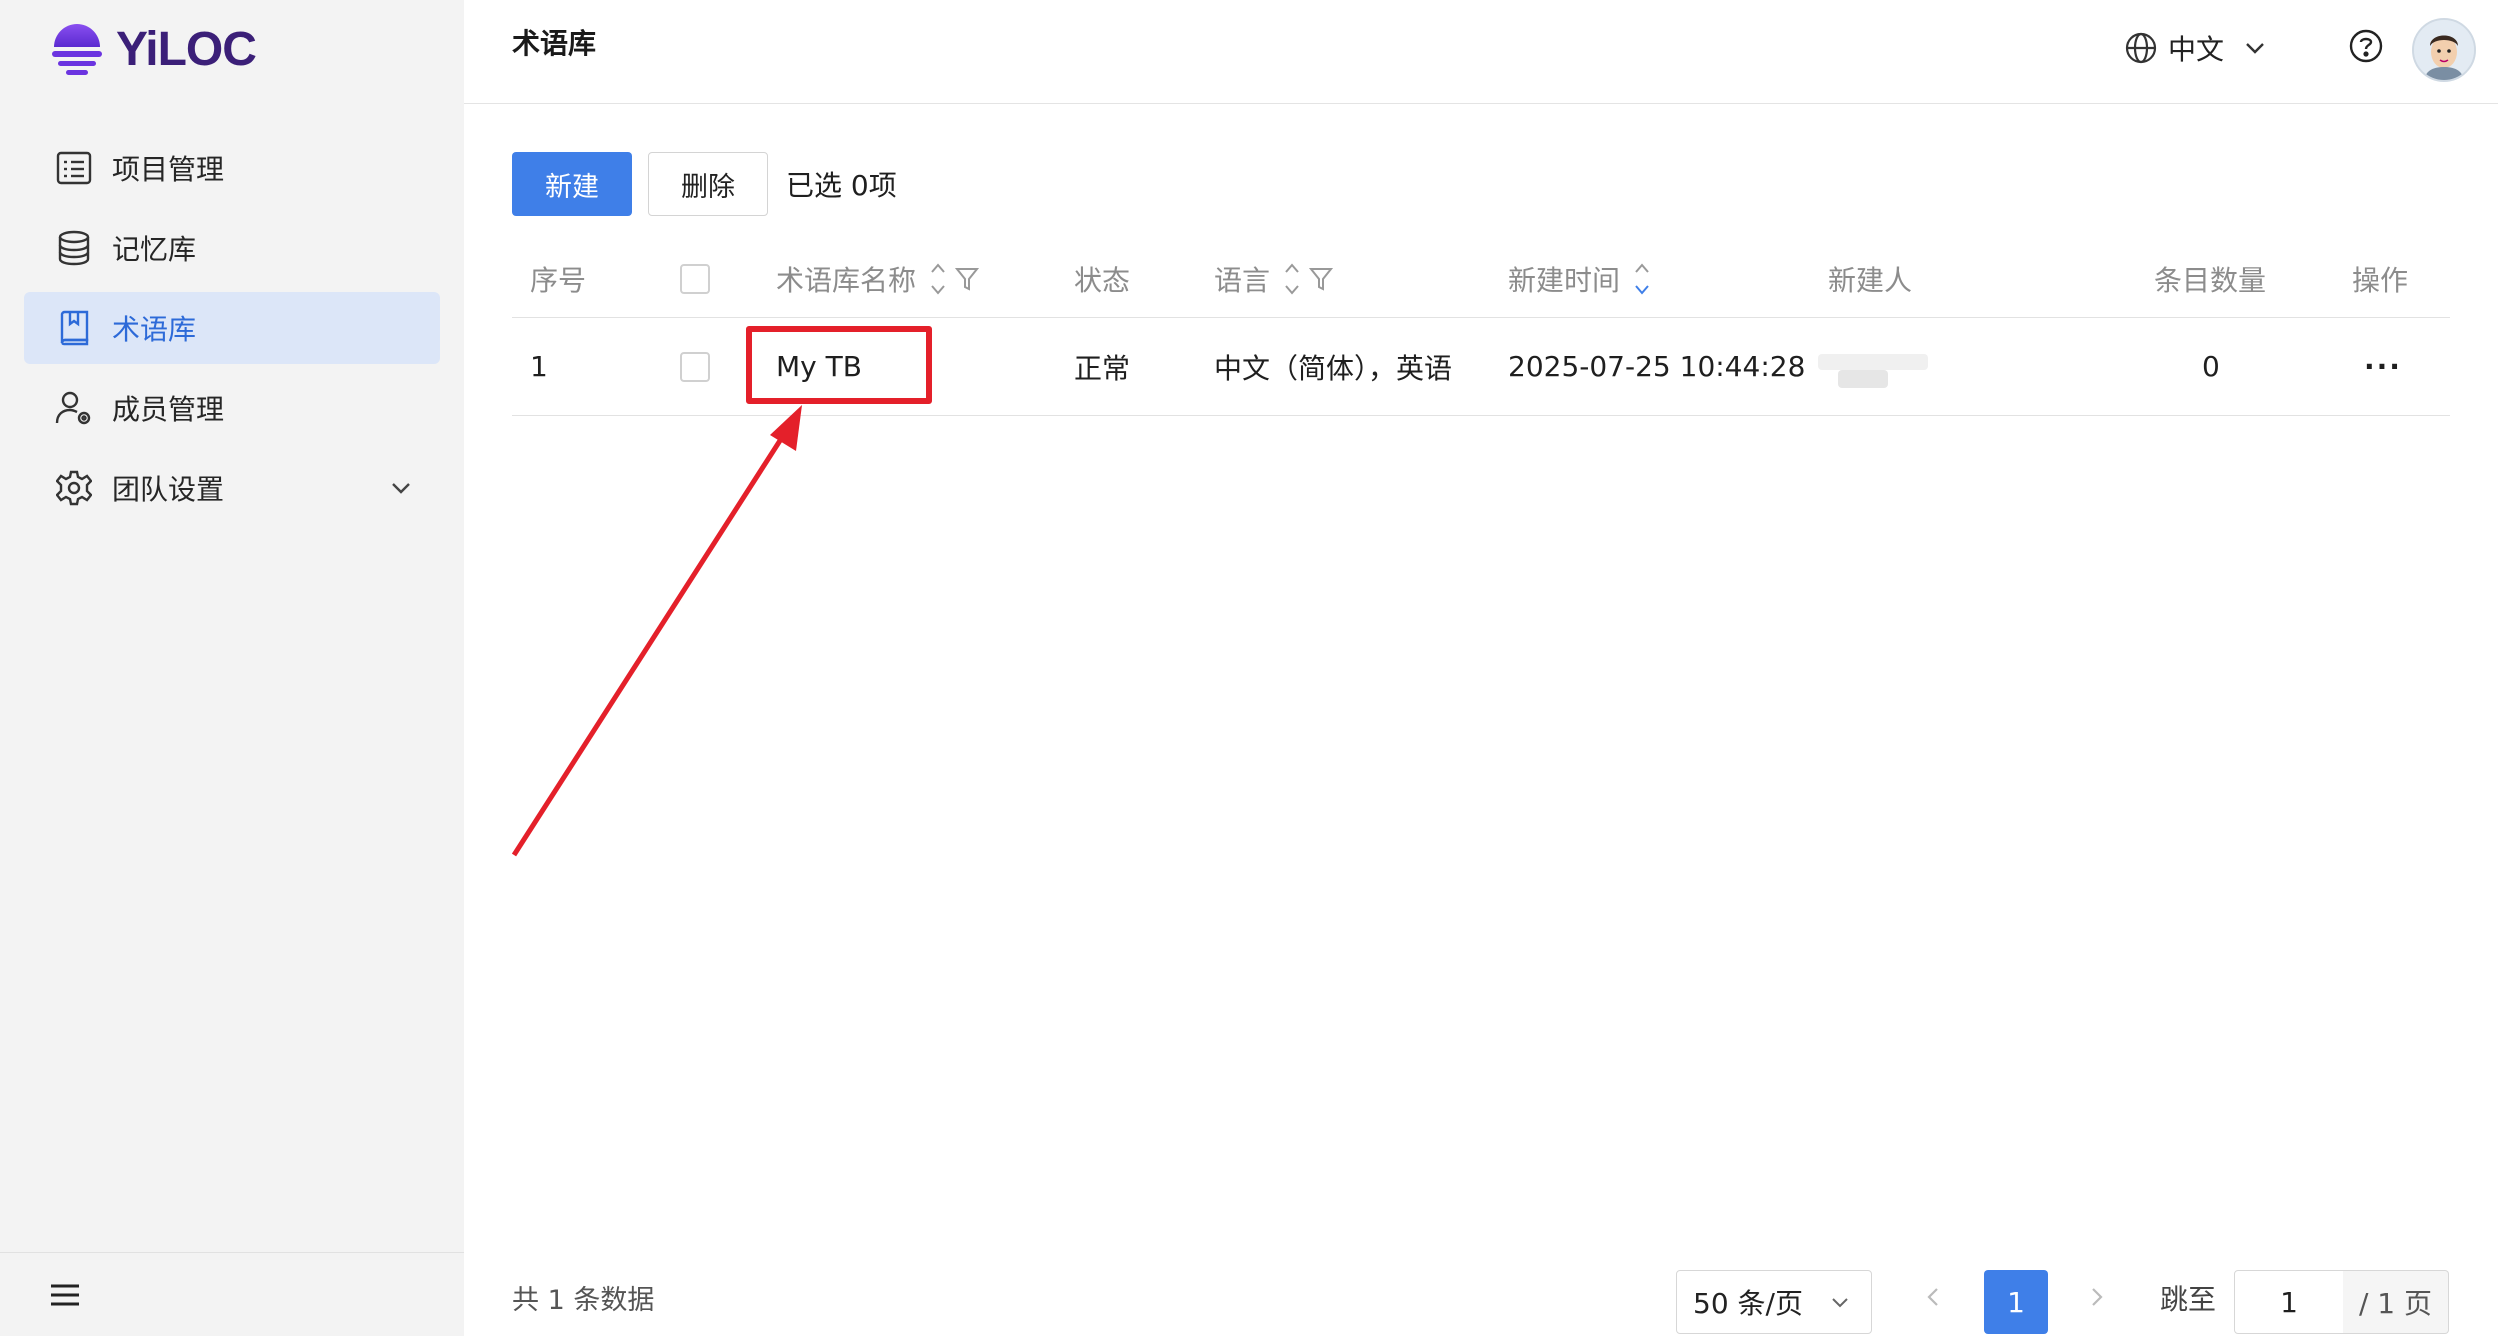 This screenshot has width=2498, height=1336. I want to click on col-name-label: 术语库名称, so click(846, 280).